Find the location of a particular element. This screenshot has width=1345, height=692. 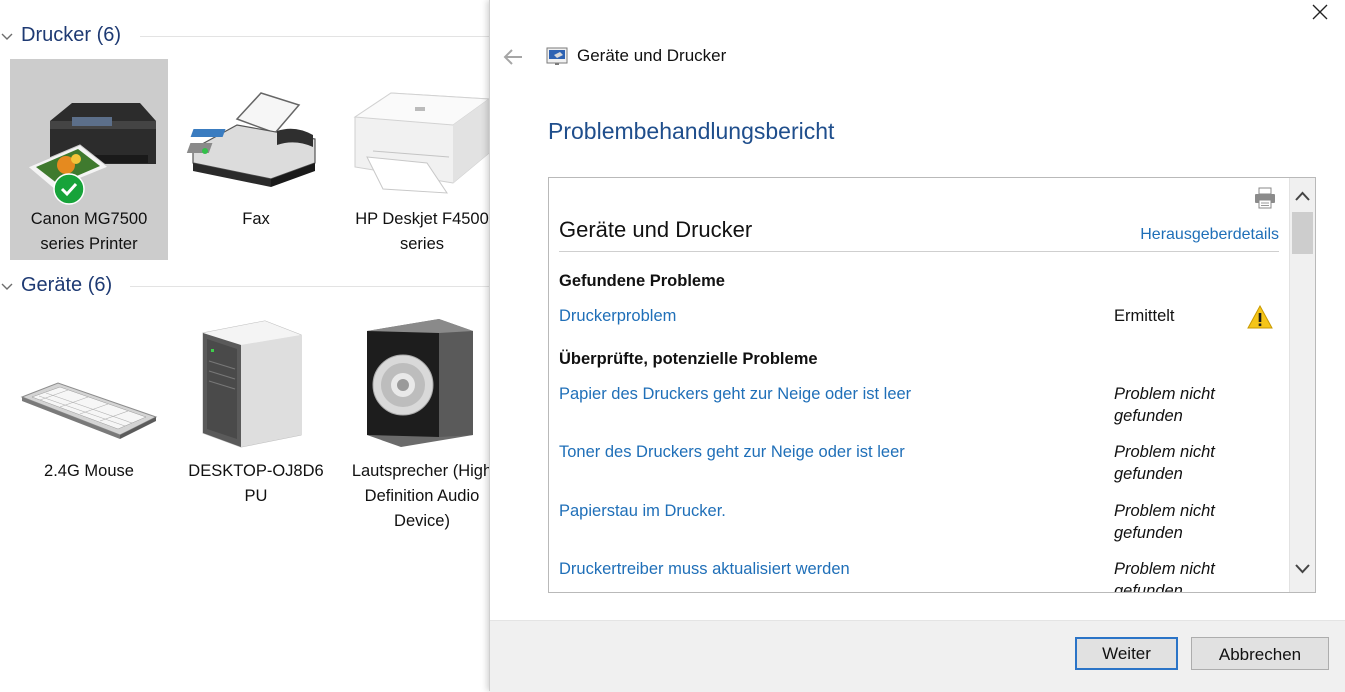

problem-link-printer: Druckerproblem is located at coordinates (617, 316).